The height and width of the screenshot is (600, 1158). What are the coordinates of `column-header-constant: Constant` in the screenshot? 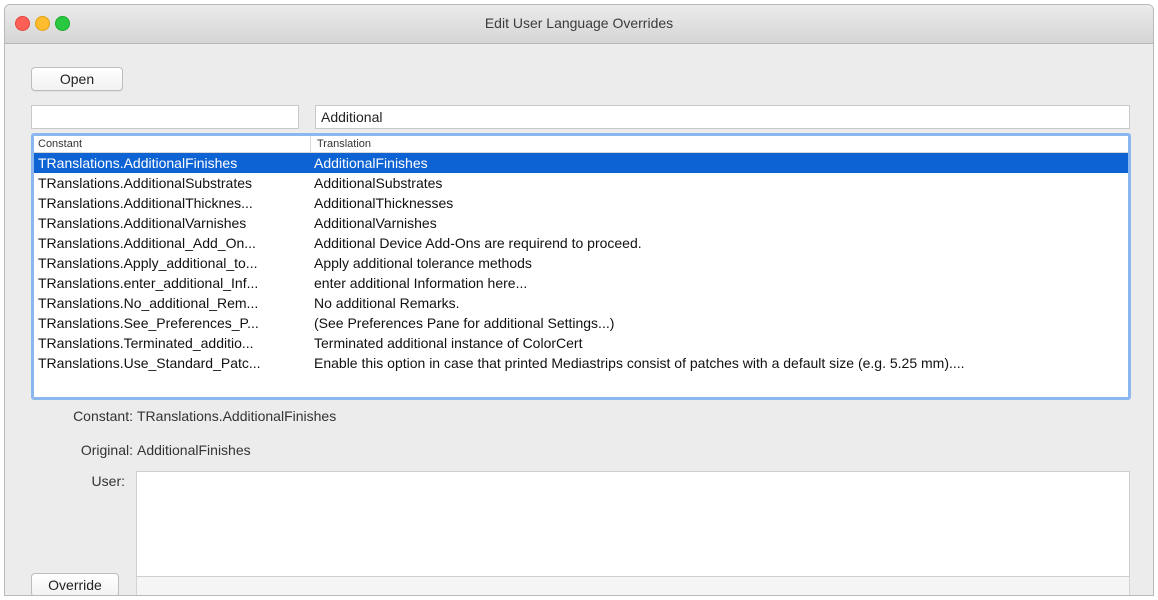 It's located at (172, 144).